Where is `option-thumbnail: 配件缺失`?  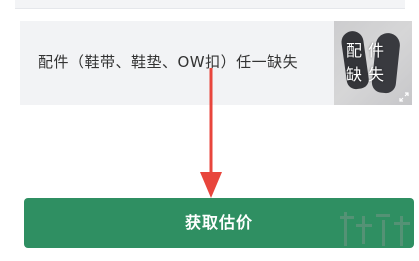
option-thumbnail: 配件缺失 is located at coordinates (373, 63).